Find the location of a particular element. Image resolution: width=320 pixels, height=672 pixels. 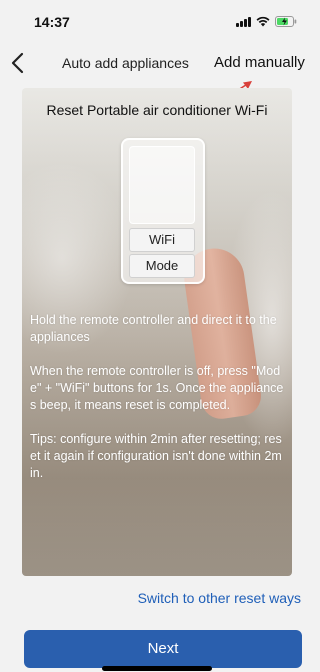

wifi-icon is located at coordinates (263, 21).